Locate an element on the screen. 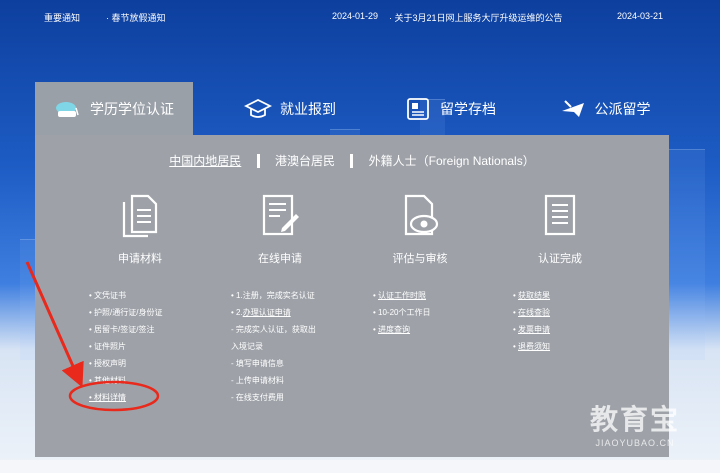 The image size is (720, 473). footer-strip is located at coordinates (360, 466).